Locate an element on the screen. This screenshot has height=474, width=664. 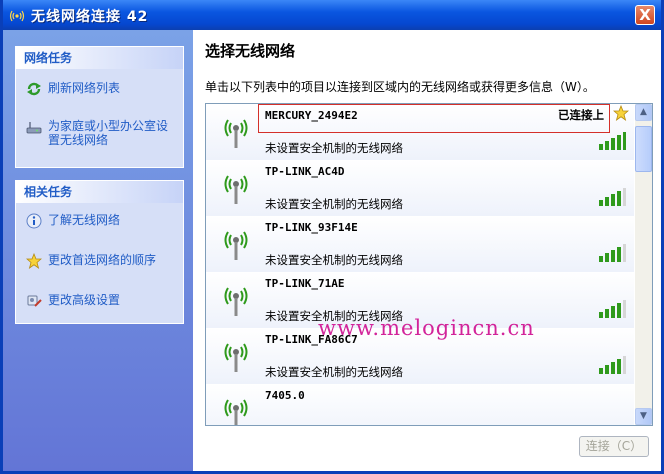
title-bar: 无线网络连接 42 X is located at coordinates (332, 15).